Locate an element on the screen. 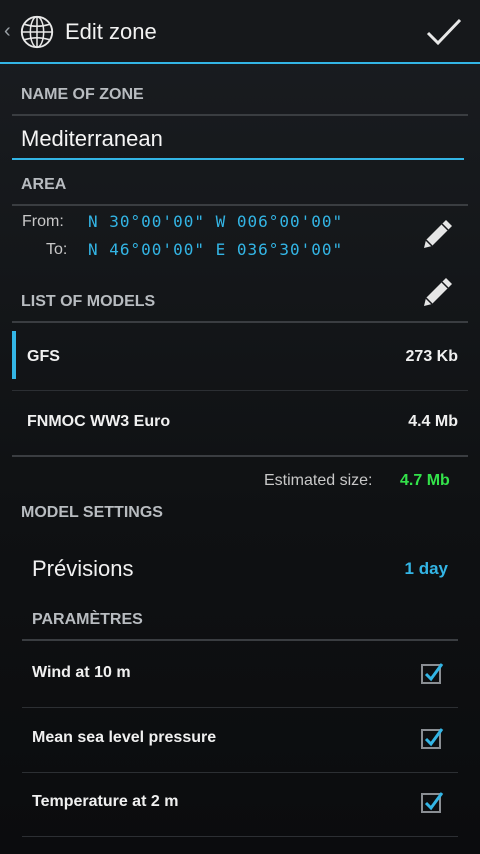  edit-area-pencil-icon is located at coordinates (438, 234).